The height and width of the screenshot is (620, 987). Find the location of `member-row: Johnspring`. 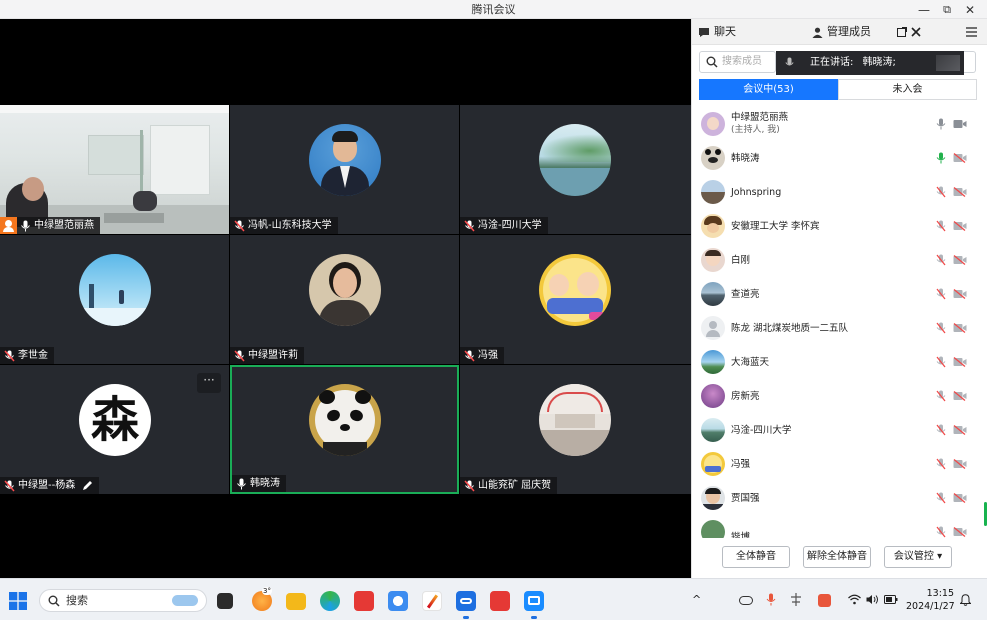

member-row: Johnspring is located at coordinates (837, 192).